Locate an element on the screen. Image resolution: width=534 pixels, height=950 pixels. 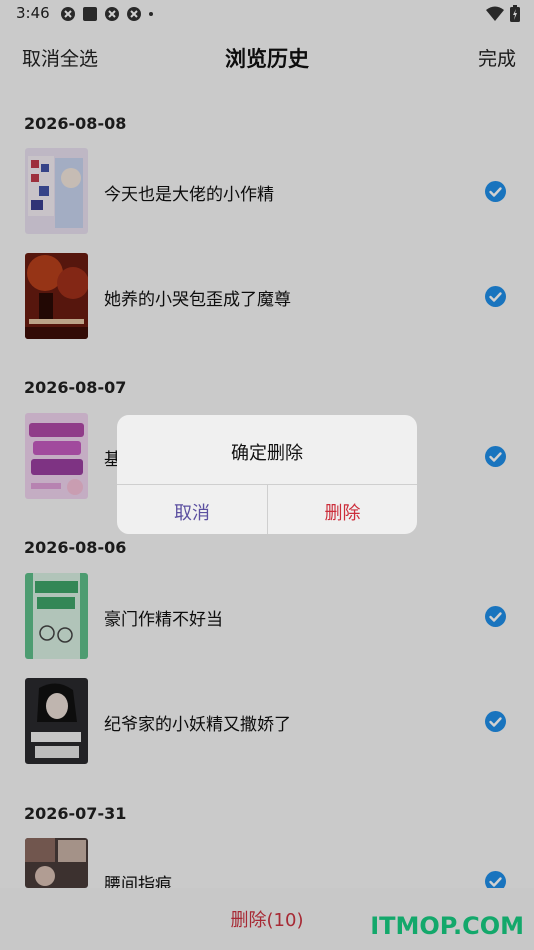
dialog-message: 确定删除 is located at coordinates (267, 453).